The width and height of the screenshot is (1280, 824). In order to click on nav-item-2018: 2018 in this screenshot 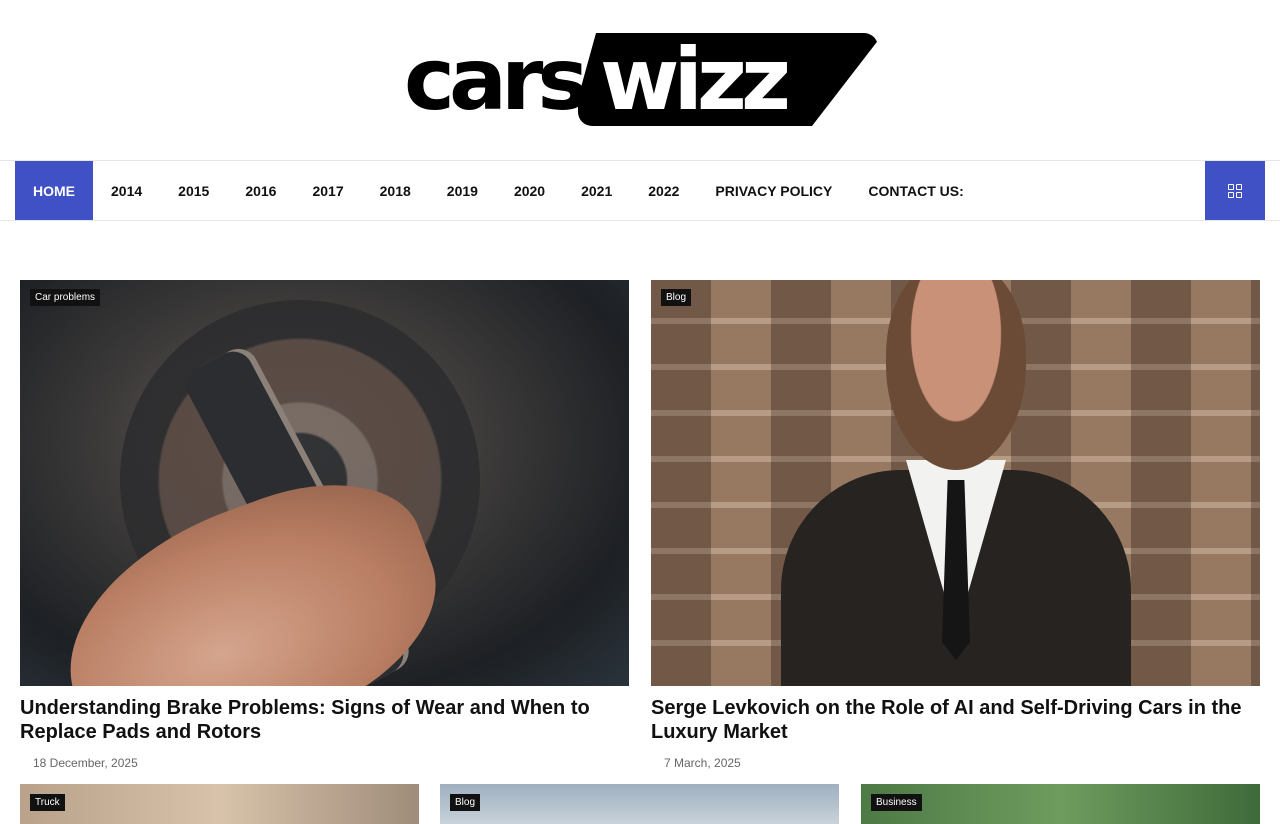, I will do `click(395, 190)`.